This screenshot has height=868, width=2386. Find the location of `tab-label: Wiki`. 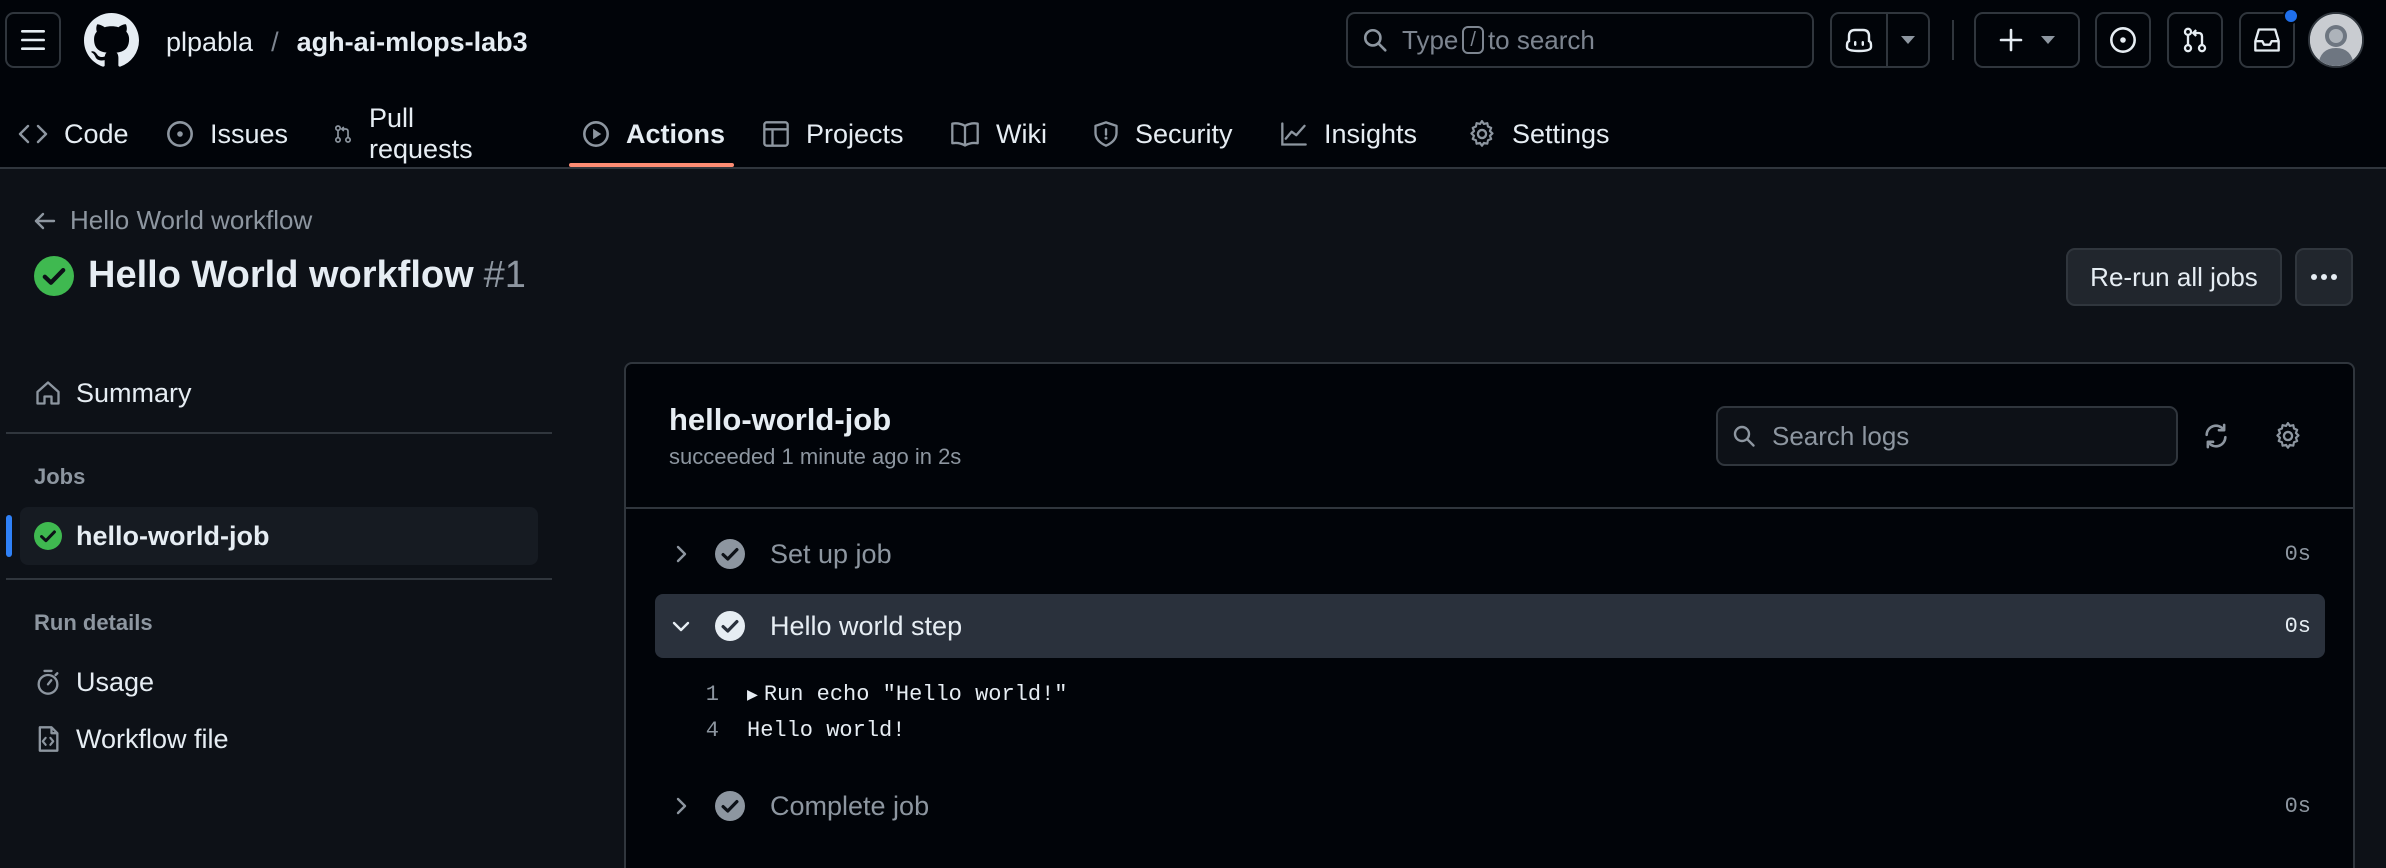

tab-label: Wiki is located at coordinates (1021, 133).